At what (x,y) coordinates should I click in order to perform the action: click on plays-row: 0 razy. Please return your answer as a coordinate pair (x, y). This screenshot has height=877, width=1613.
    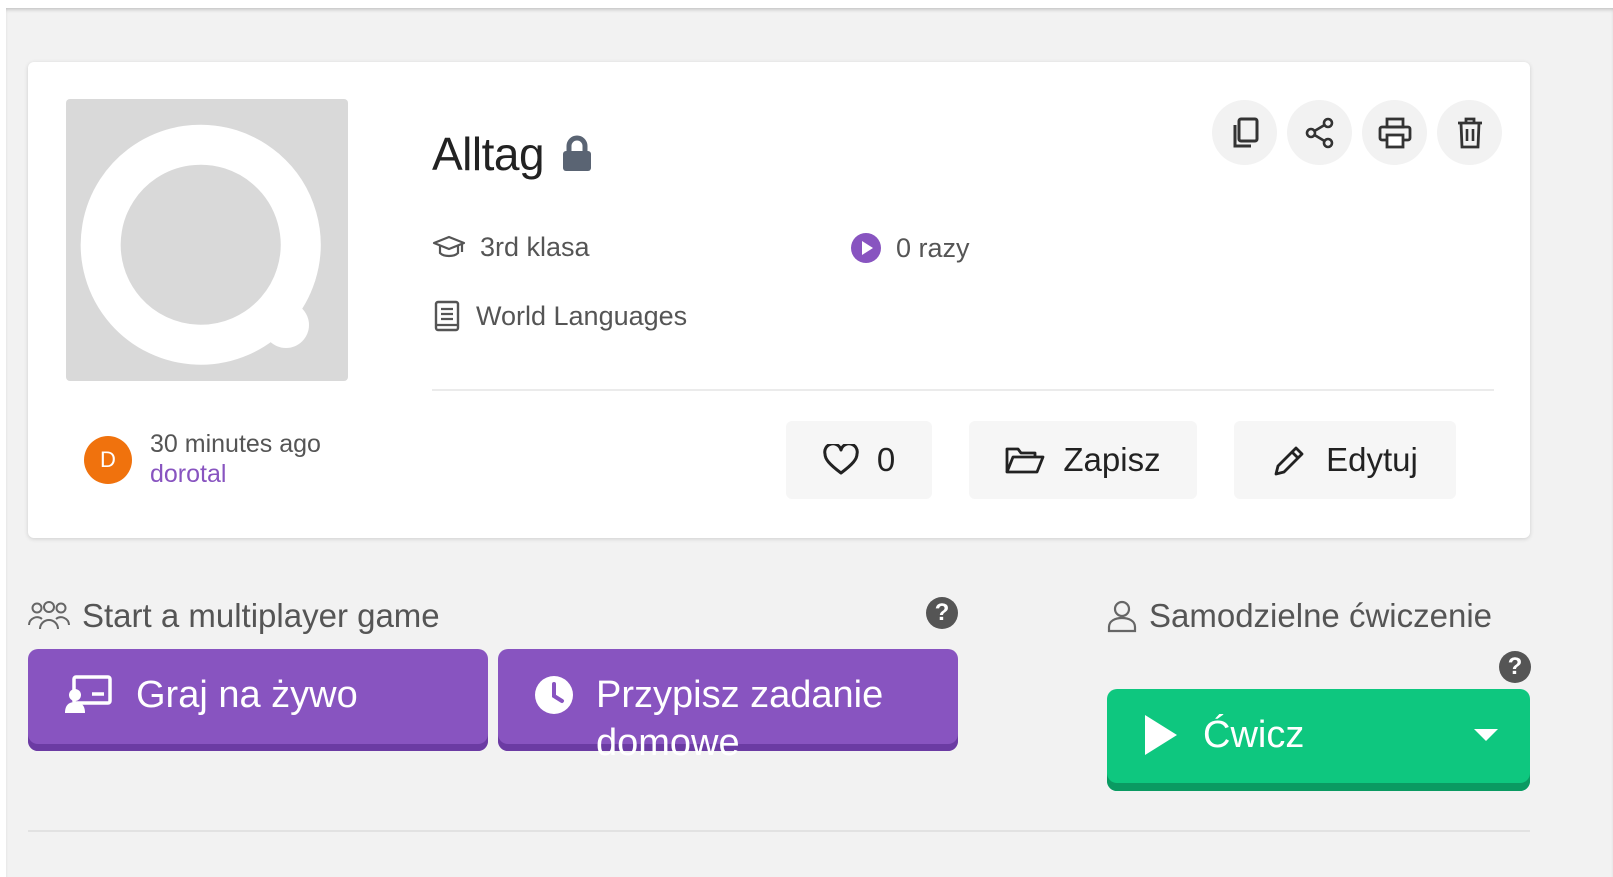
    Looking at the image, I should click on (910, 248).